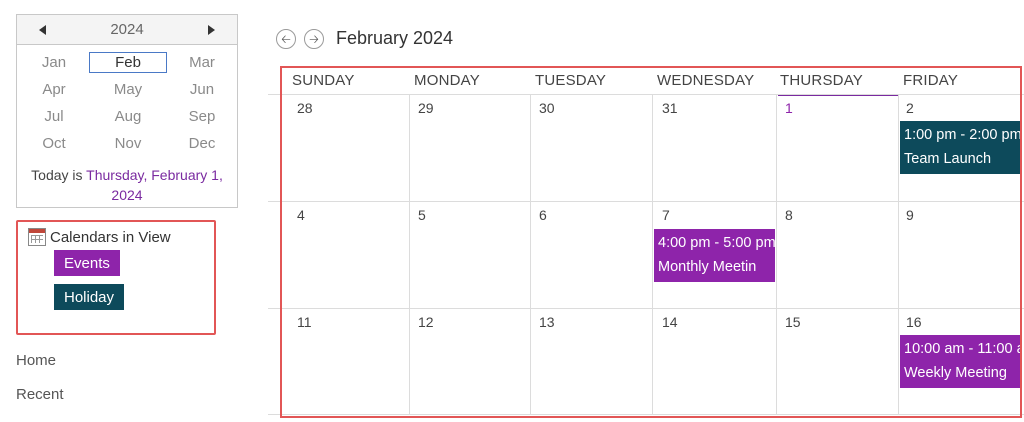 This screenshot has width=1024, height=422. I want to click on date-picker-header: 2024, so click(127, 30).